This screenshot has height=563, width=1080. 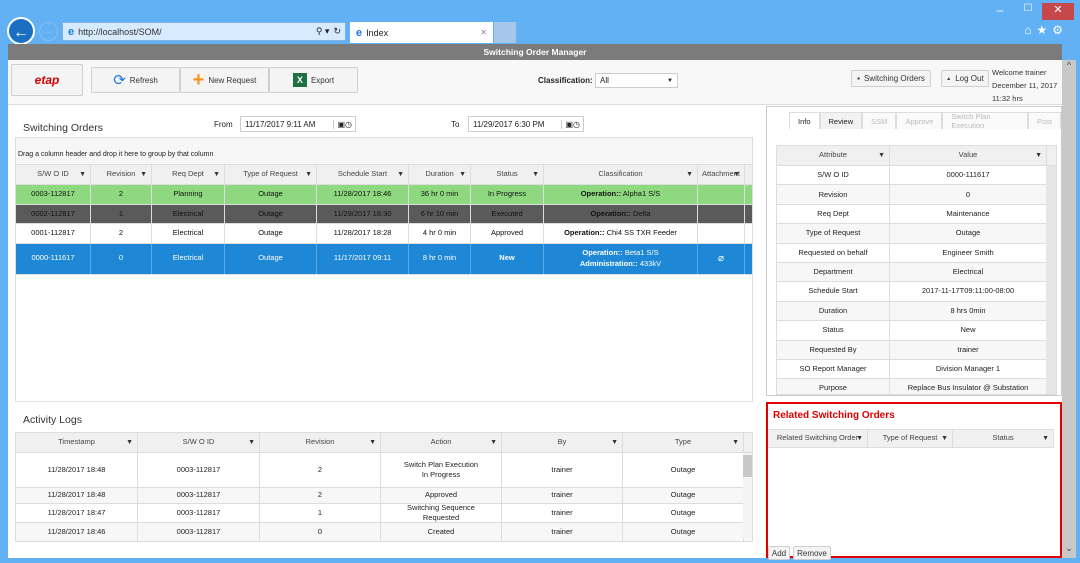 I want to click on column-header: By ▼, so click(x=562, y=442).